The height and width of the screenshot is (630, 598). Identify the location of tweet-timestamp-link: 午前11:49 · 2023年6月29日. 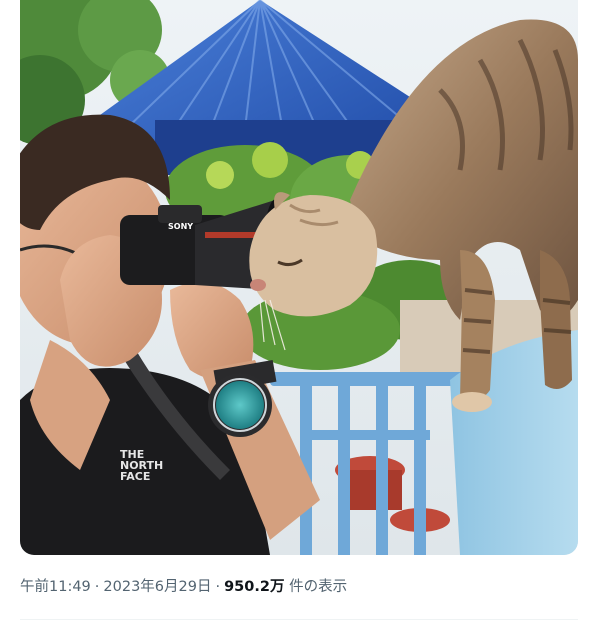
(115, 587).